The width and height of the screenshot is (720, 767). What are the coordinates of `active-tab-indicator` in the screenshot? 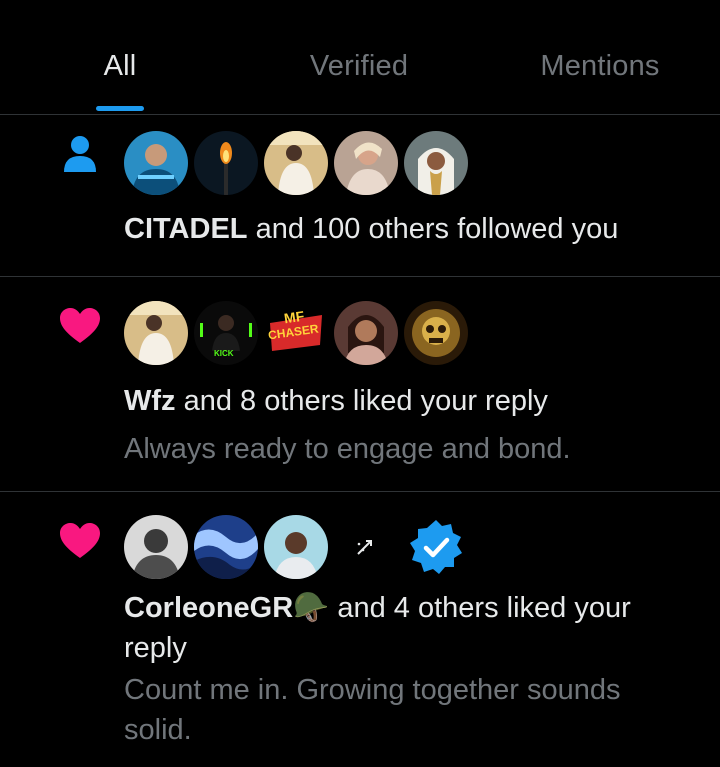 It's located at (120, 108).